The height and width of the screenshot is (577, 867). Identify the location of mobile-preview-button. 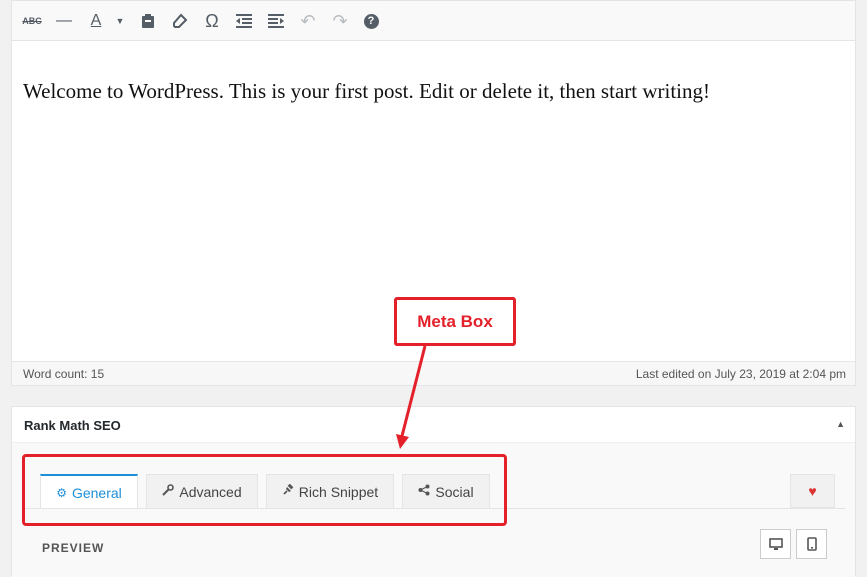
(811, 544).